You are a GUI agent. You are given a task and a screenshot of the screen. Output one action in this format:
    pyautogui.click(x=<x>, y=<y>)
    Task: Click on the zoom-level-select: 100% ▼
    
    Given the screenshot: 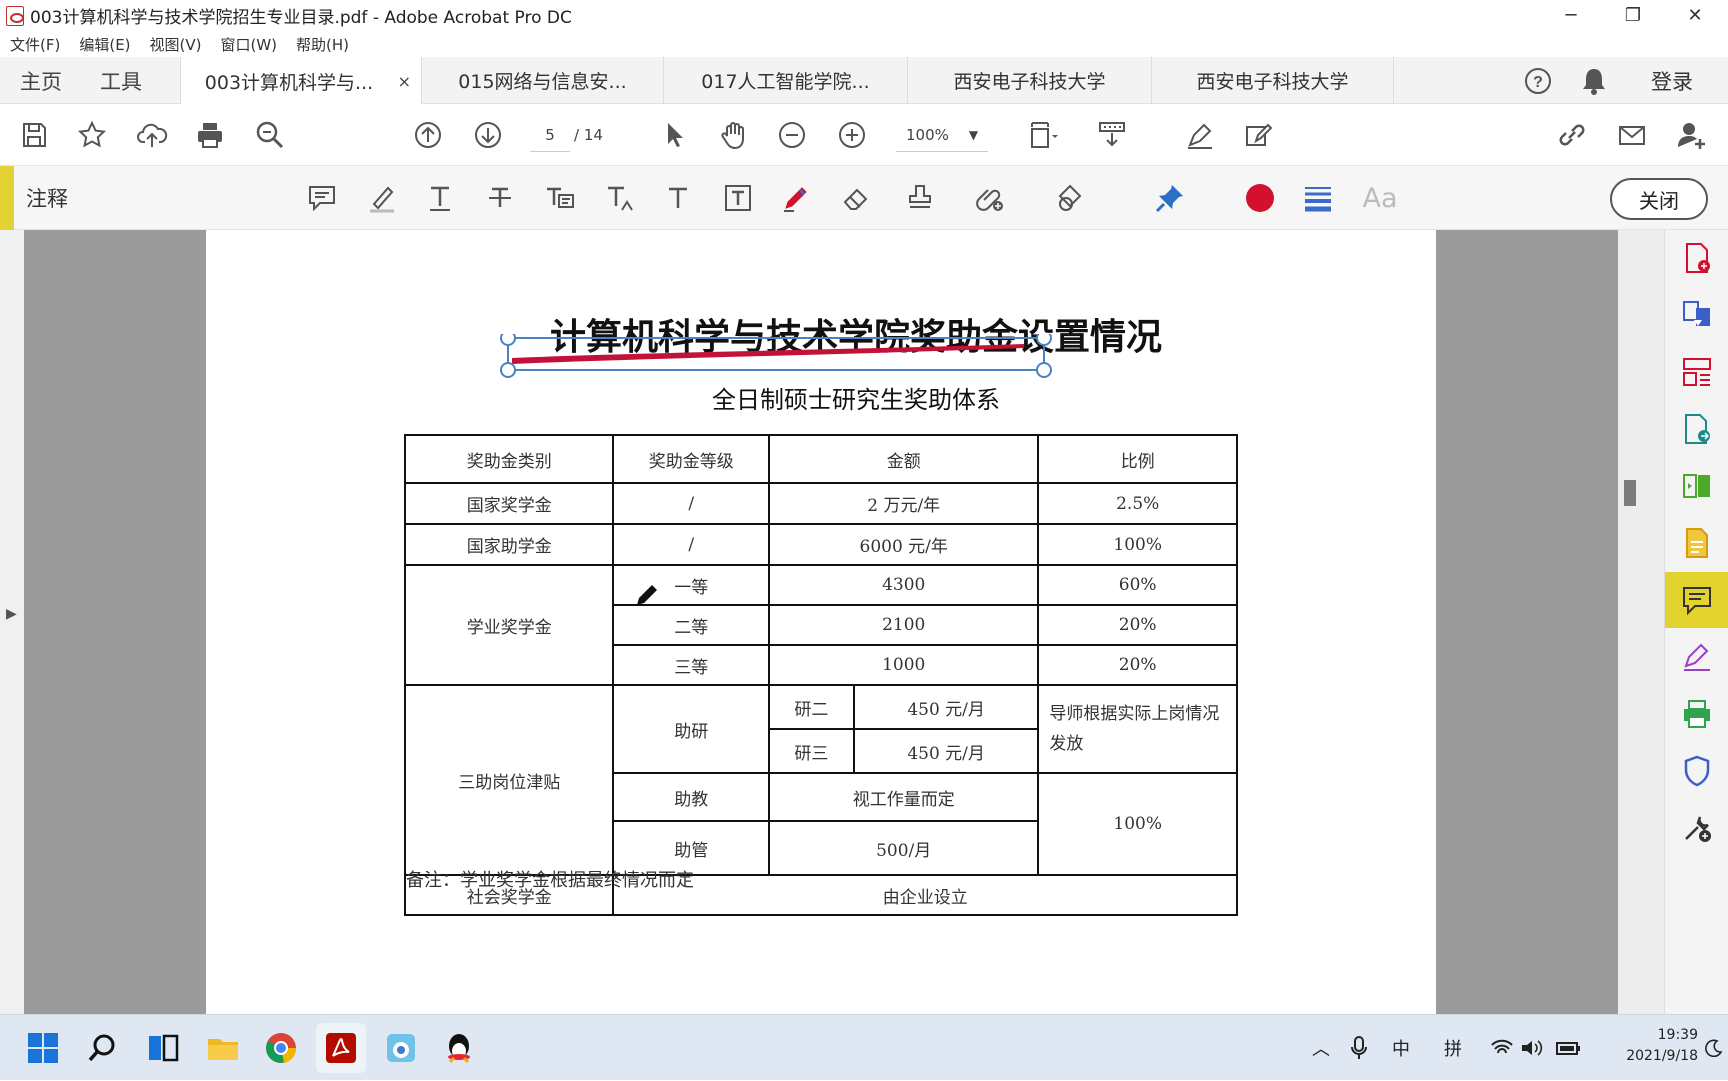 What is the action you would take?
    pyautogui.click(x=942, y=135)
    